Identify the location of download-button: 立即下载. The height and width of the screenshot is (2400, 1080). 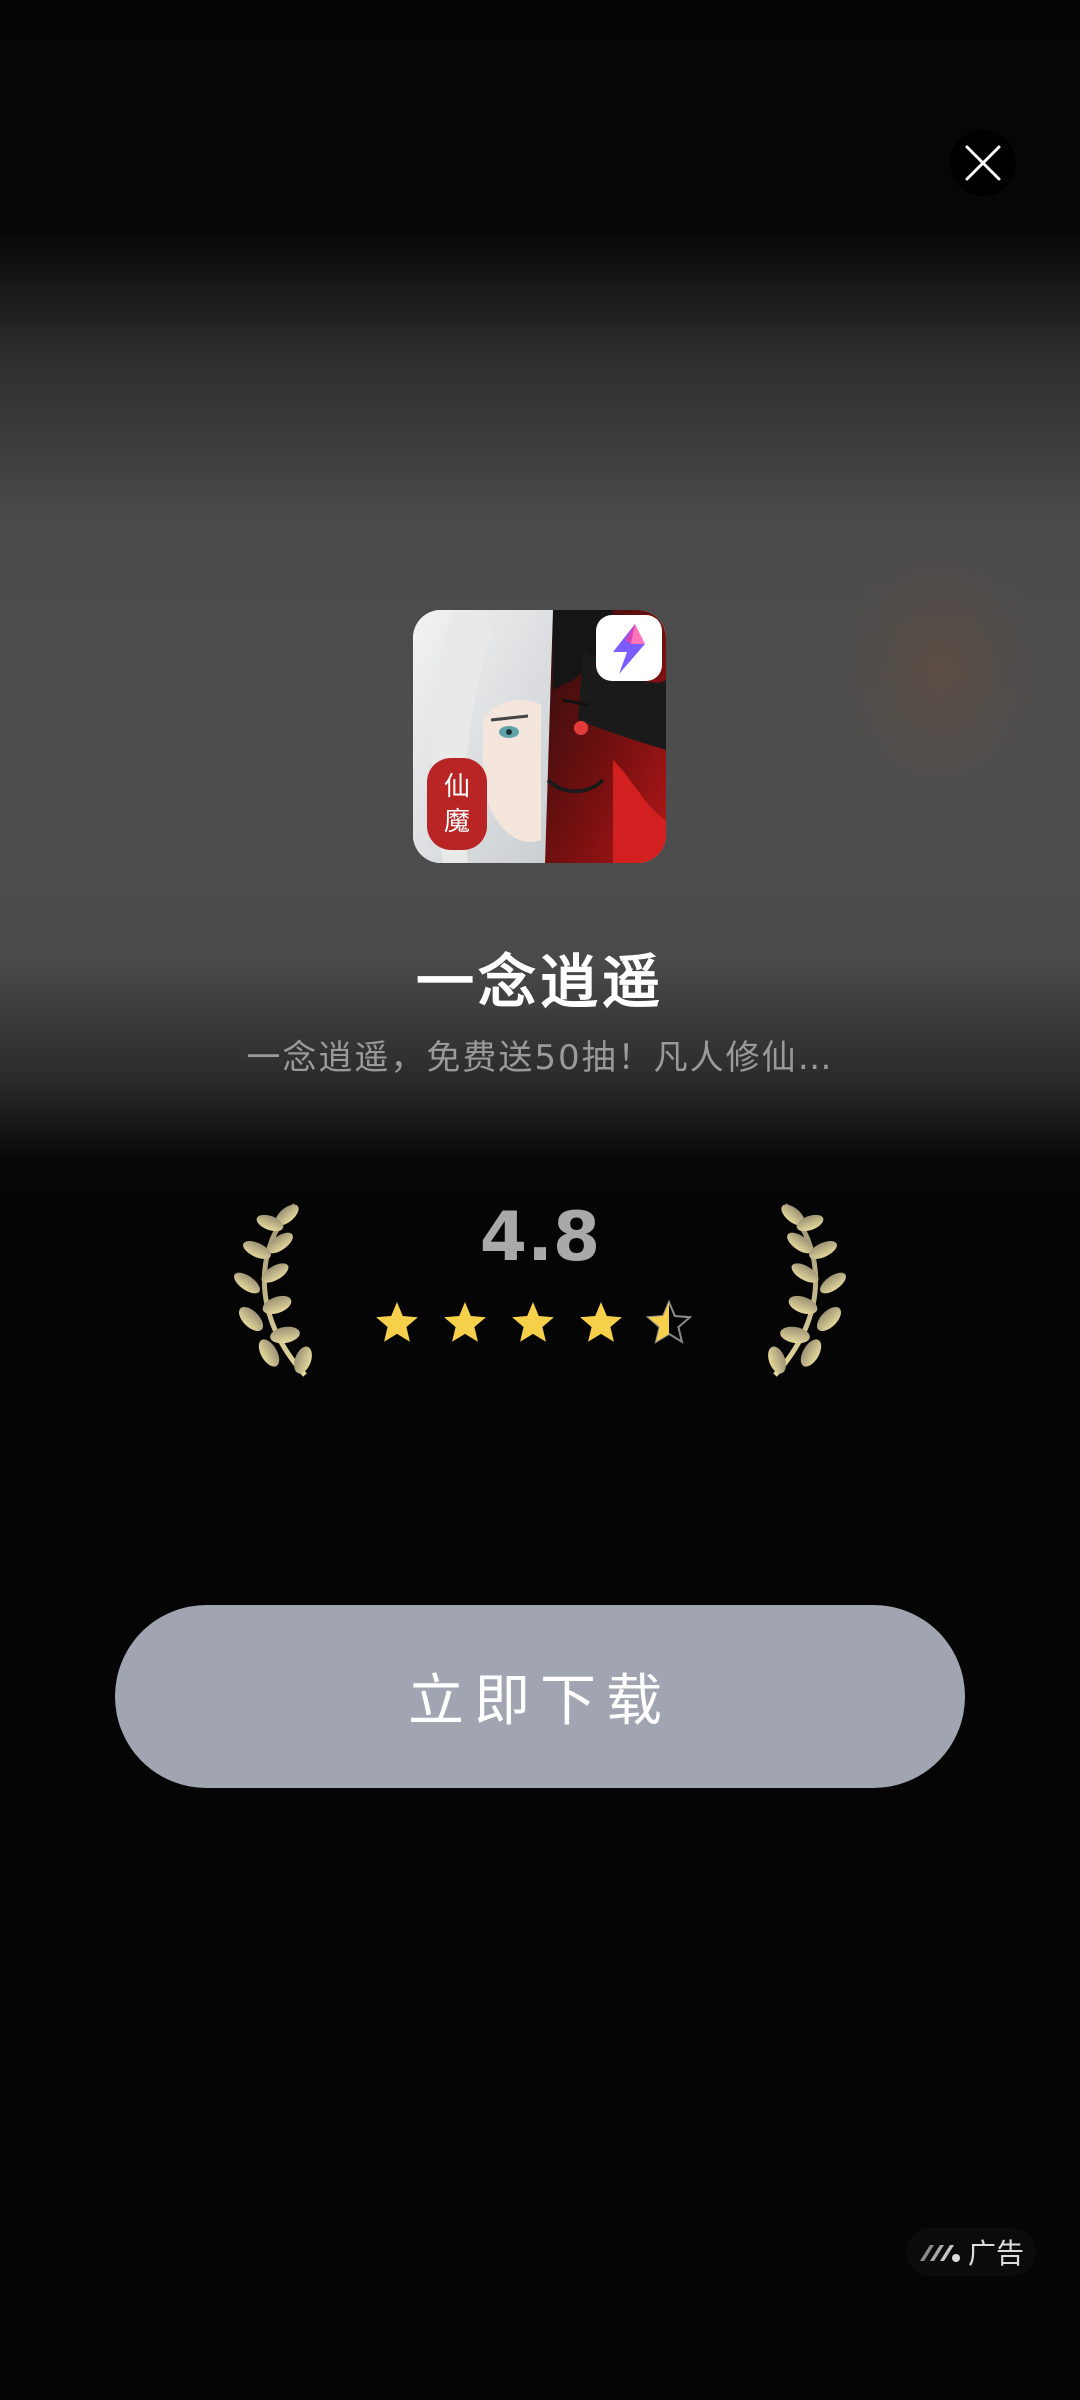
(540, 1696).